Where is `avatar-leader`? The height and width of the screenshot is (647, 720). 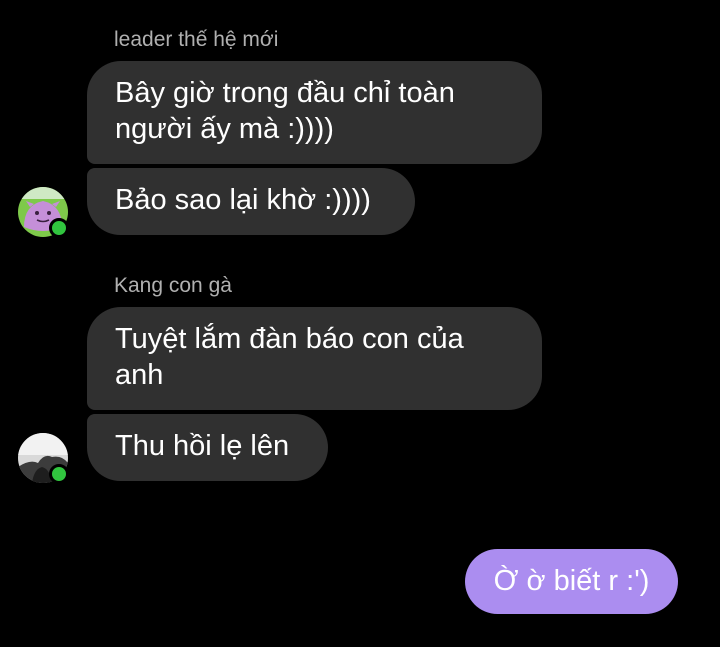
avatar-leader is located at coordinates (43, 212).